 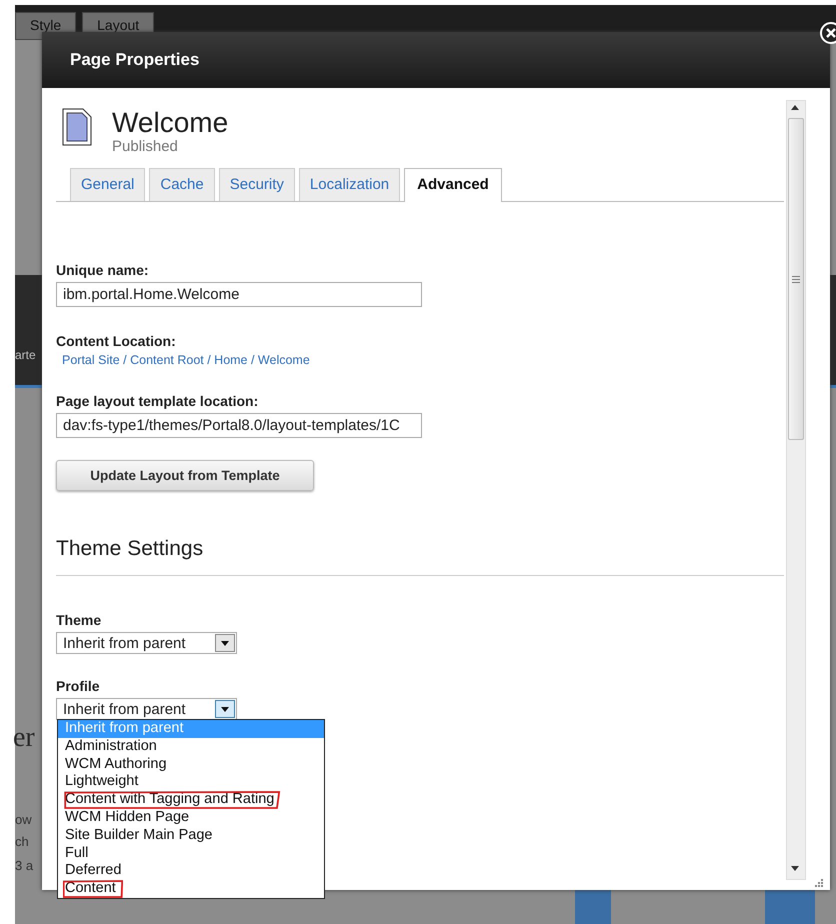 I want to click on tab: General, so click(x=108, y=184).